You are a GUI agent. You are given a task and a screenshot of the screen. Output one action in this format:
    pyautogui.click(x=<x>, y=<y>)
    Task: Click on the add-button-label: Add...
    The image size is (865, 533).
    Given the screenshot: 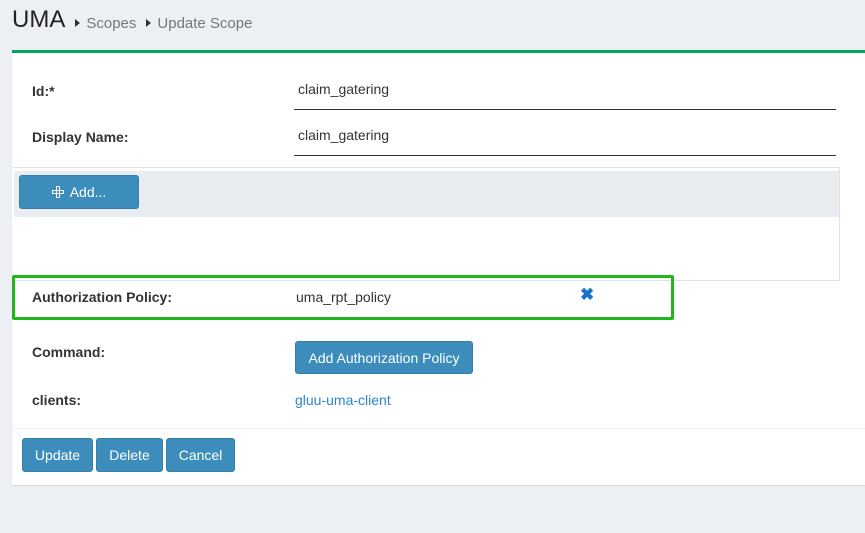 What is the action you would take?
    pyautogui.click(x=88, y=192)
    